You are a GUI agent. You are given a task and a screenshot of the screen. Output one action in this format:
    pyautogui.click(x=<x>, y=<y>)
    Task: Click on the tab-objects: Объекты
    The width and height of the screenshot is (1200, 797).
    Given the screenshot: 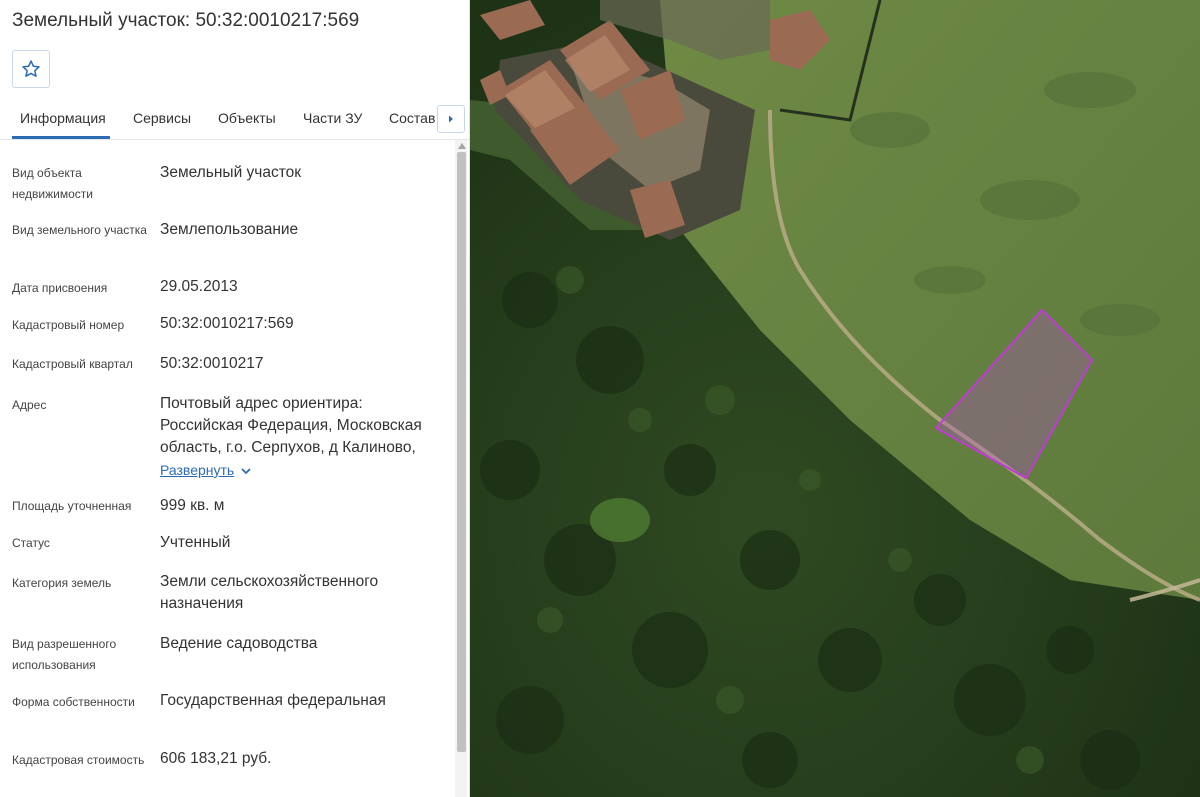 What is the action you would take?
    pyautogui.click(x=247, y=118)
    